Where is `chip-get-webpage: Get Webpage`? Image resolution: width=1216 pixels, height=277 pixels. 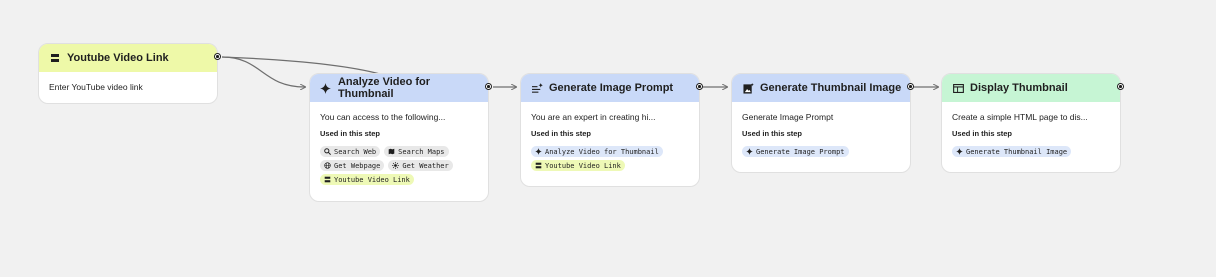
chip-get-webpage: Get Webpage is located at coordinates (352, 165).